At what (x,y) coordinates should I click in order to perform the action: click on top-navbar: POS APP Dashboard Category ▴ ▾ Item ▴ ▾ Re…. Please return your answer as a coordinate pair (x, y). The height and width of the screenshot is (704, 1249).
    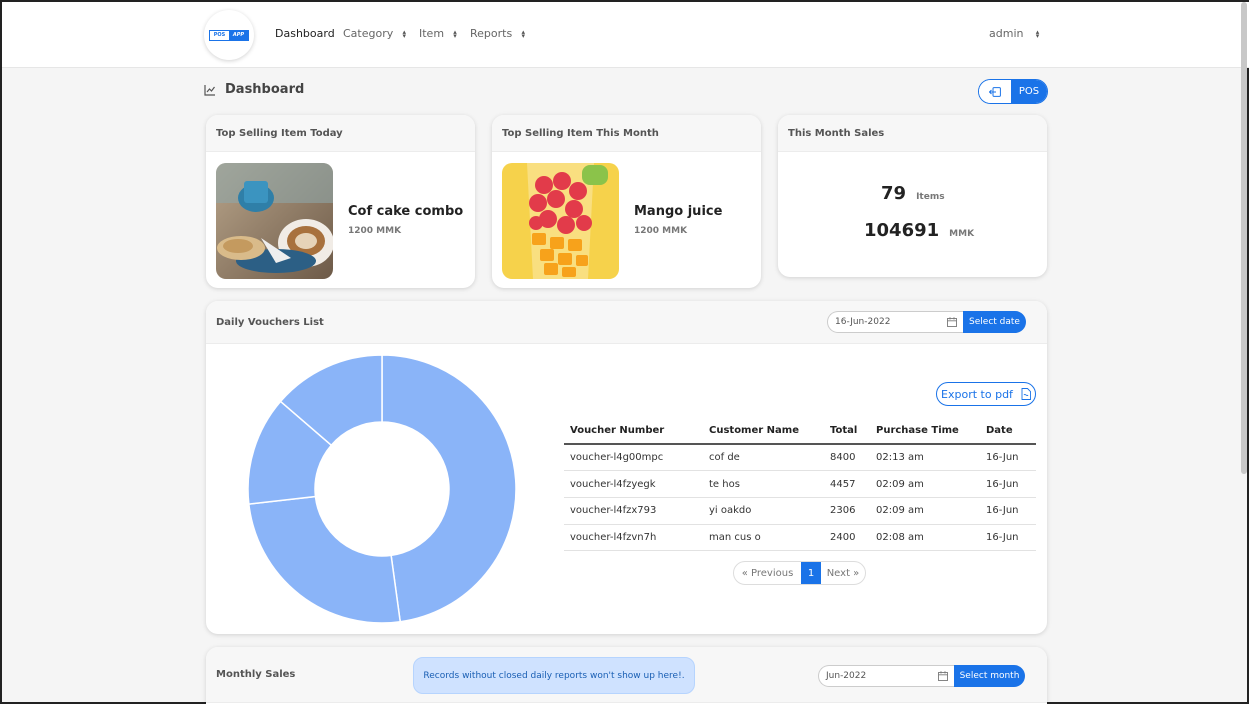
    Looking at the image, I should click on (625, 35).